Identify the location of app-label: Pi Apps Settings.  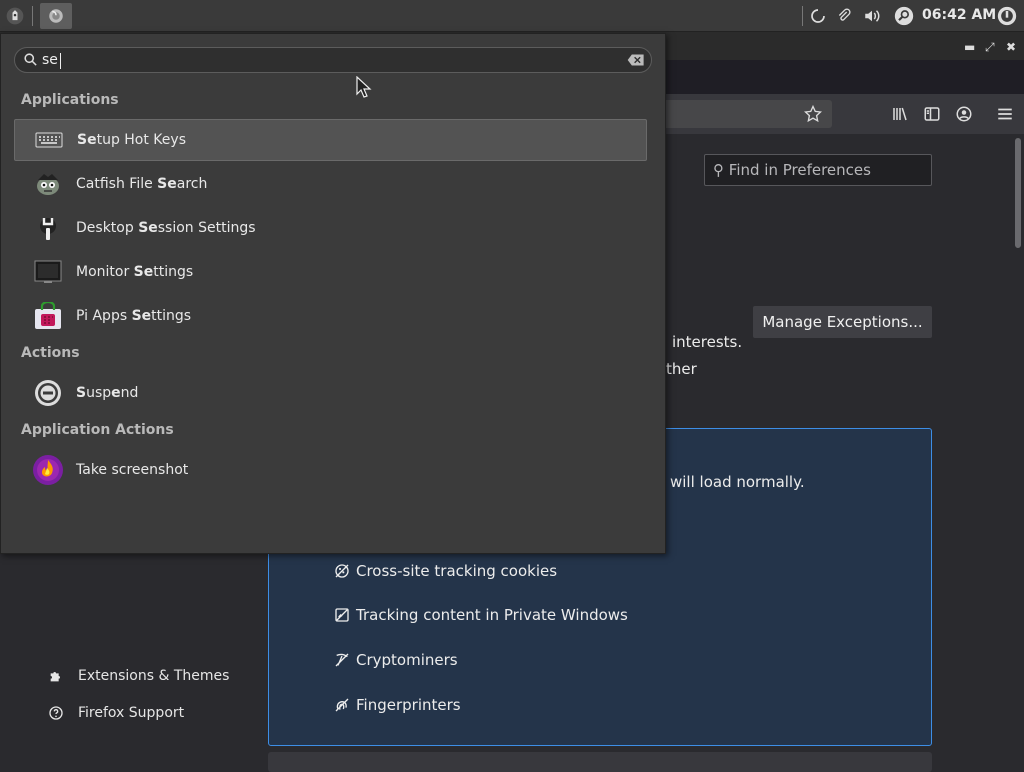
(134, 316).